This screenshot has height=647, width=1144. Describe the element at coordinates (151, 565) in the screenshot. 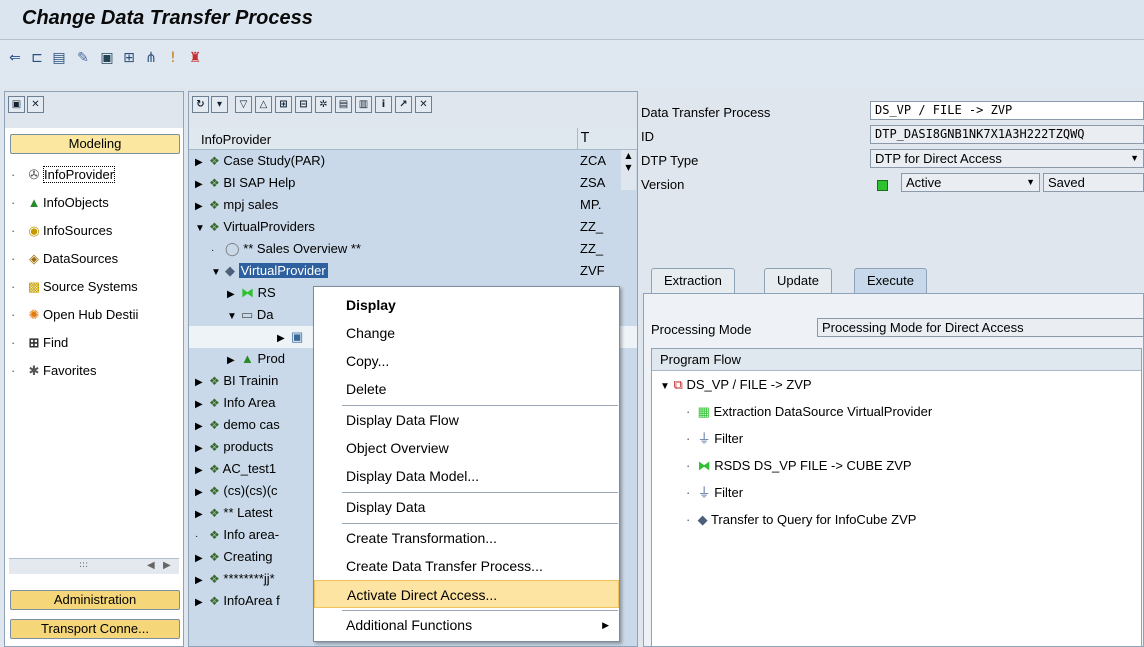

I see `scroll-left-icon: ◀` at that location.